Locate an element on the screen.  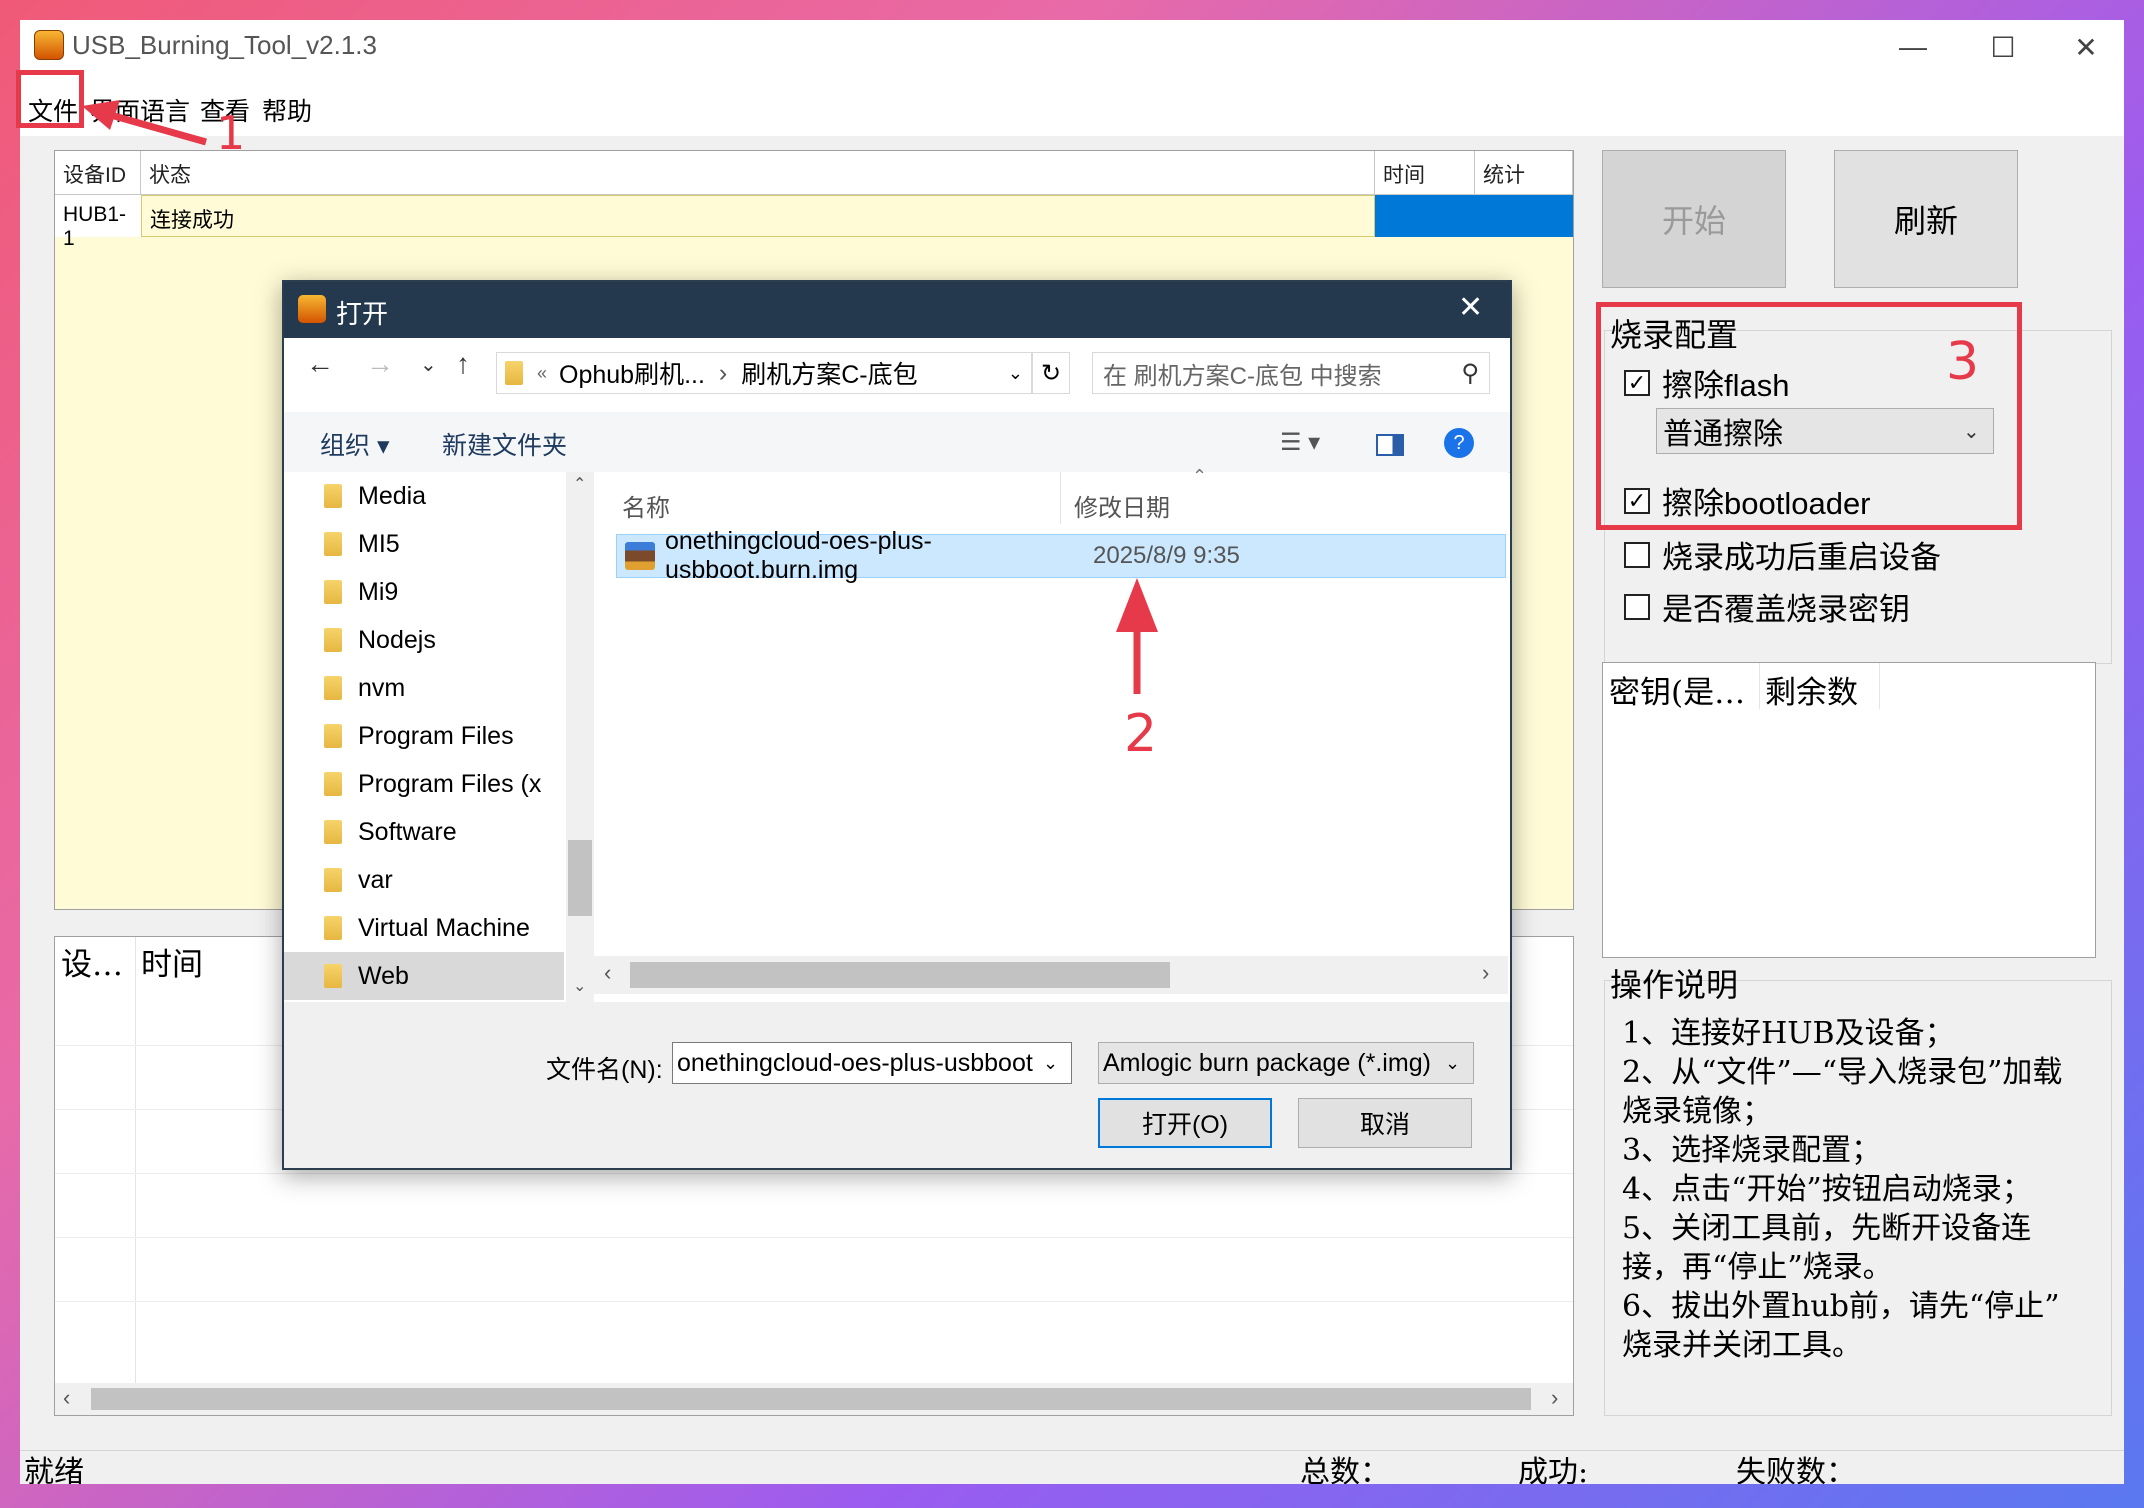
dialog-title-bar: 打开 ✕ is located at coordinates (897, 310).